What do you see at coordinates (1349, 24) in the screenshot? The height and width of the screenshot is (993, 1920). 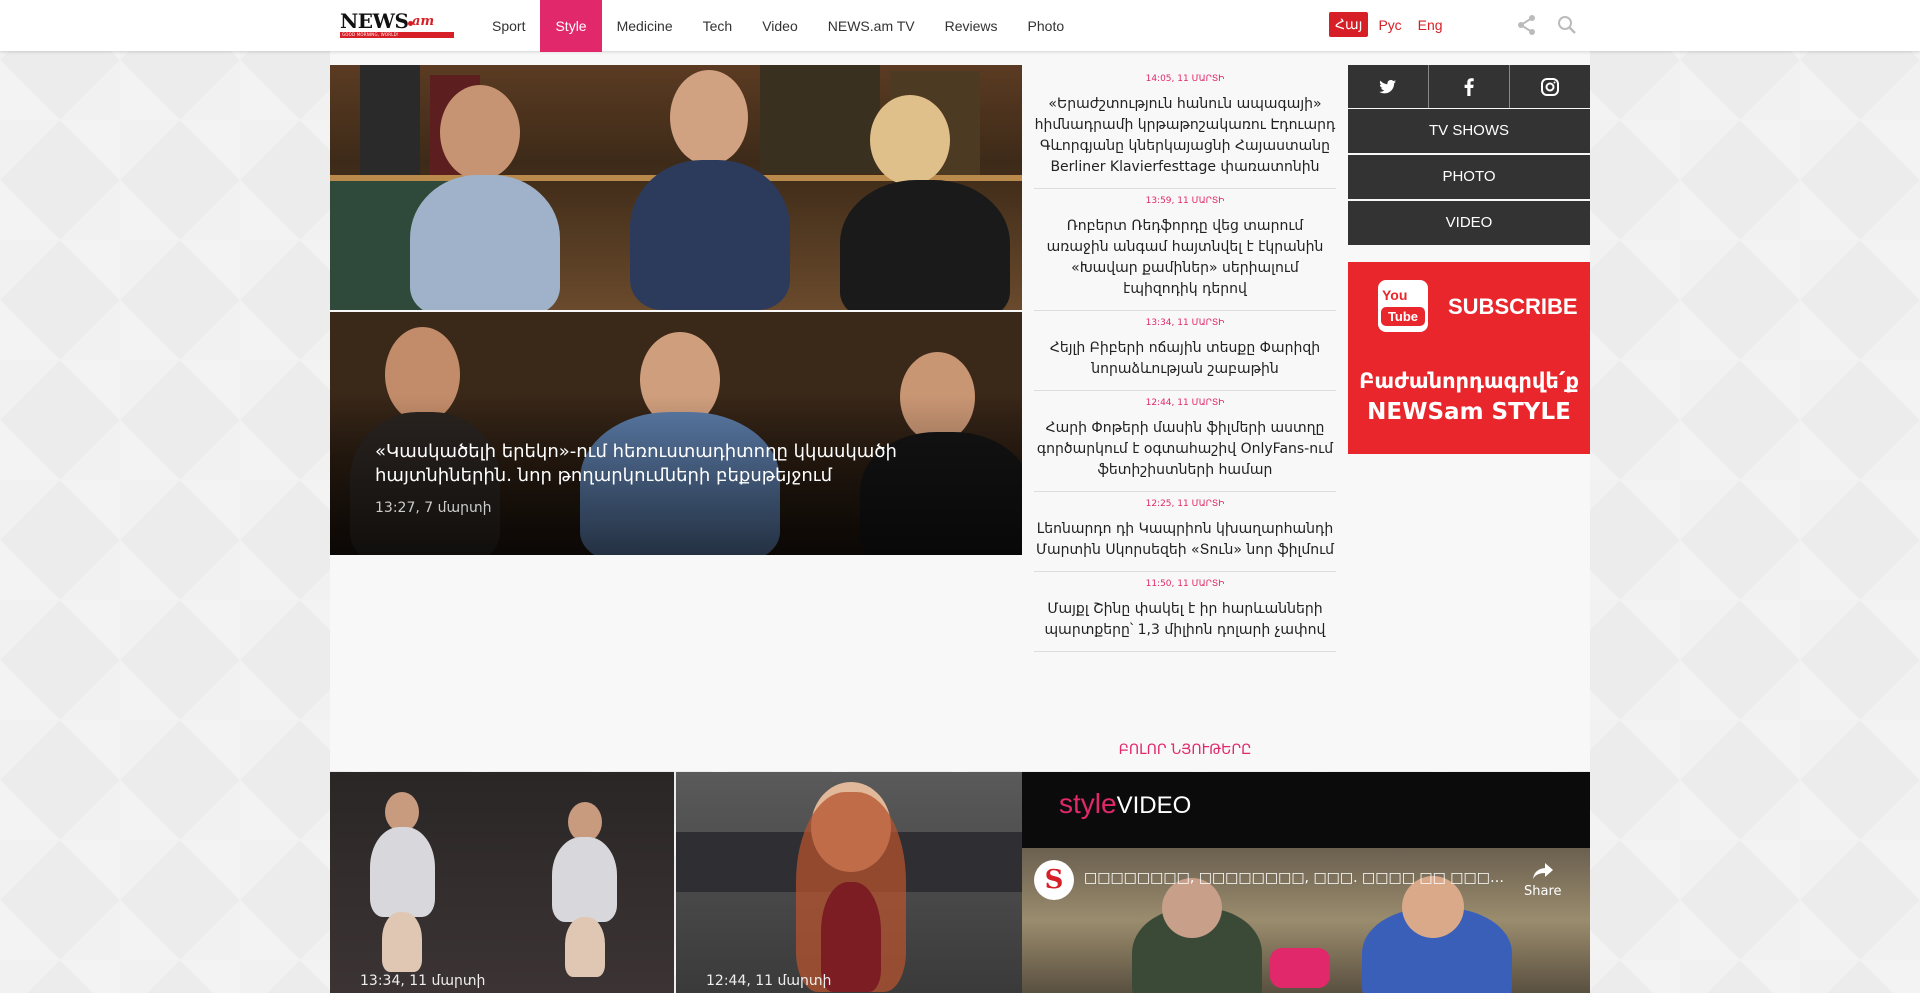 I see `lang-armenian: Հայ` at bounding box center [1349, 24].